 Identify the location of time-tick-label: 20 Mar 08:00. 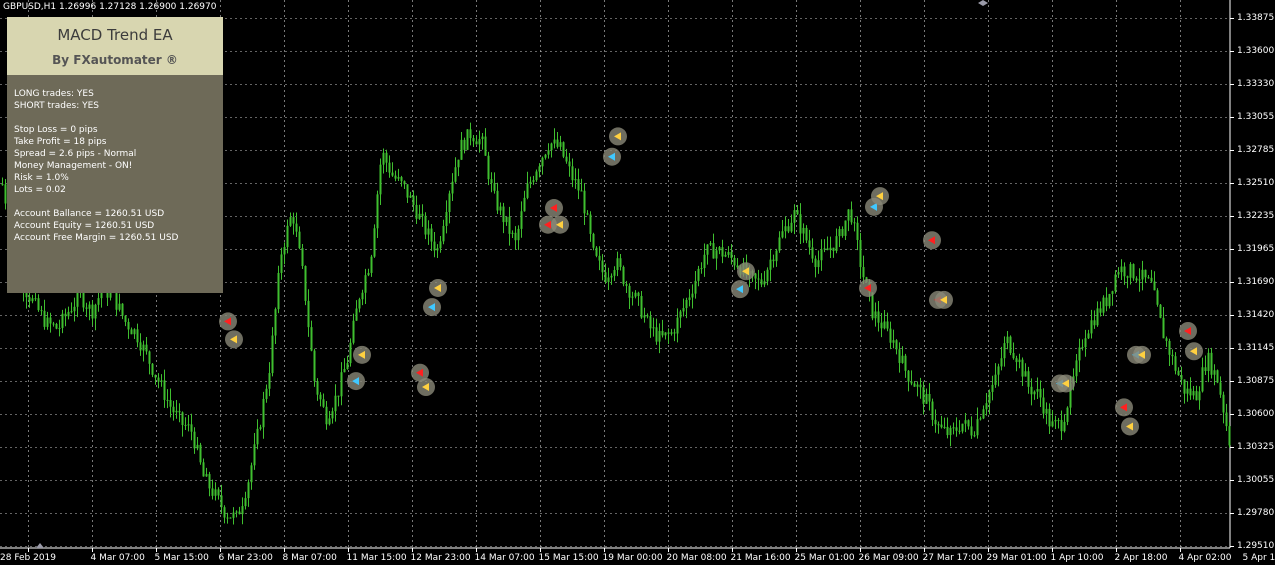
(696, 558).